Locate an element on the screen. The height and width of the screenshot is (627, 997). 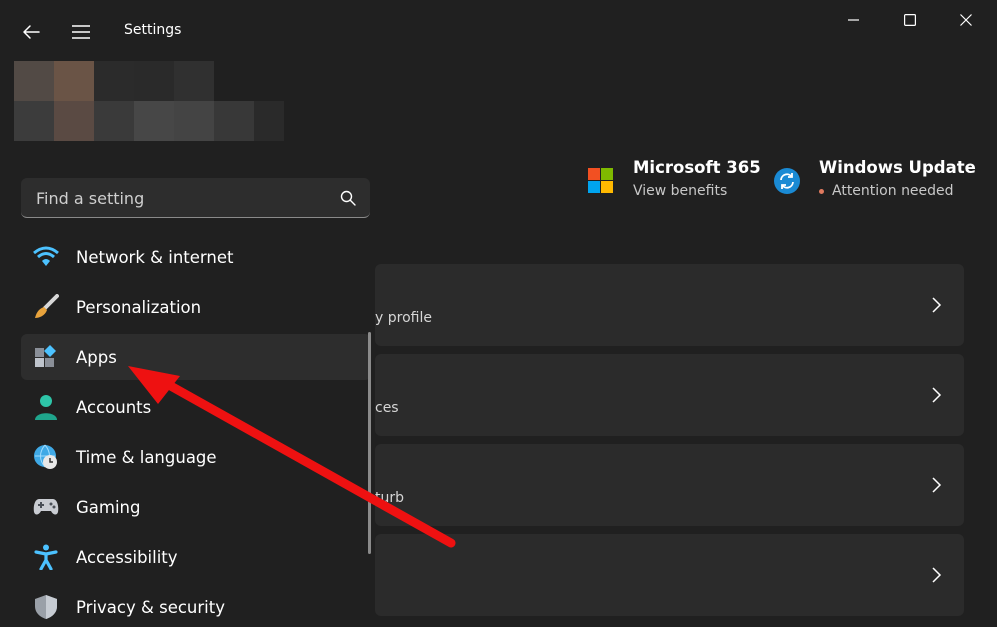
promo-title: Microsoft 365 is located at coordinates (697, 167).